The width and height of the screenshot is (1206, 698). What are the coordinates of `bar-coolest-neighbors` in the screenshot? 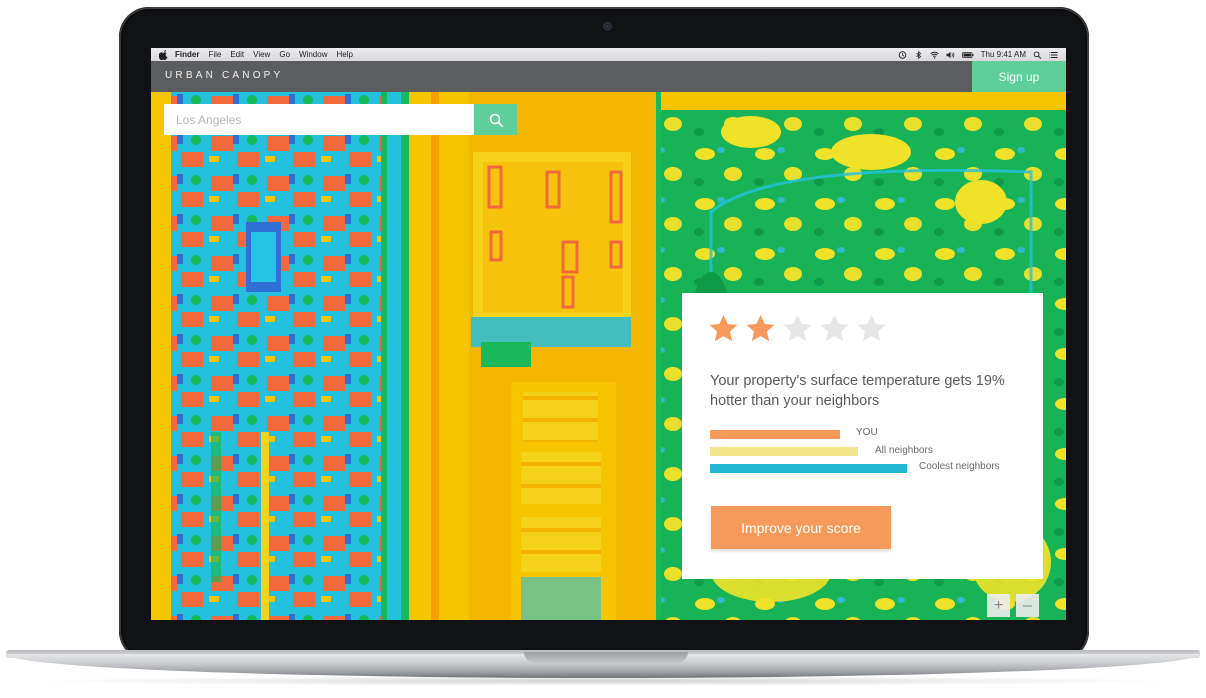 It's located at (808, 468).